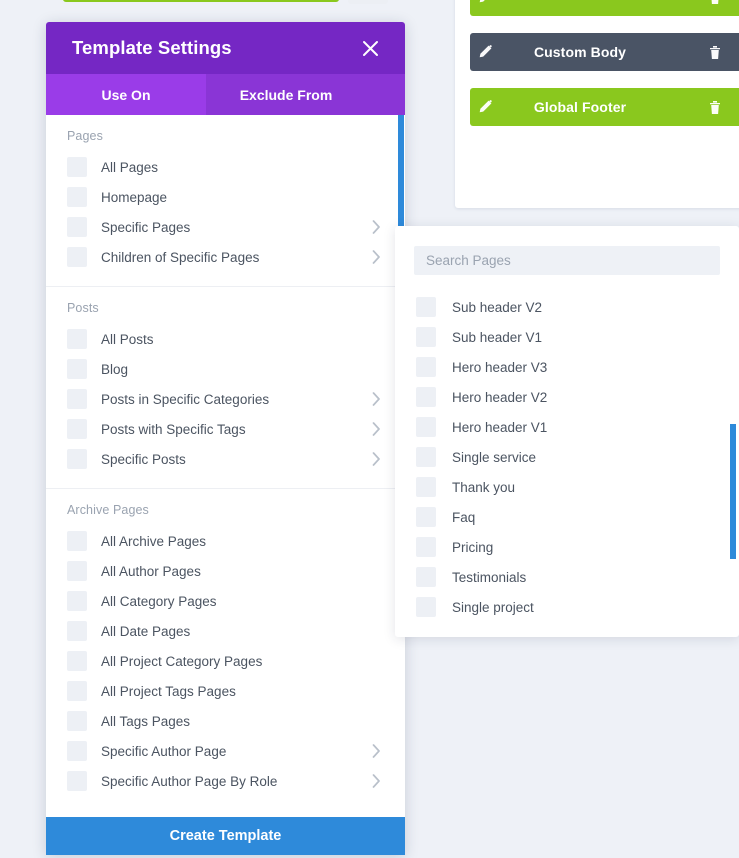 Image resolution: width=739 pixels, height=858 pixels. What do you see at coordinates (182, 661) in the screenshot?
I see `option-label: All Project Category Pages` at bounding box center [182, 661].